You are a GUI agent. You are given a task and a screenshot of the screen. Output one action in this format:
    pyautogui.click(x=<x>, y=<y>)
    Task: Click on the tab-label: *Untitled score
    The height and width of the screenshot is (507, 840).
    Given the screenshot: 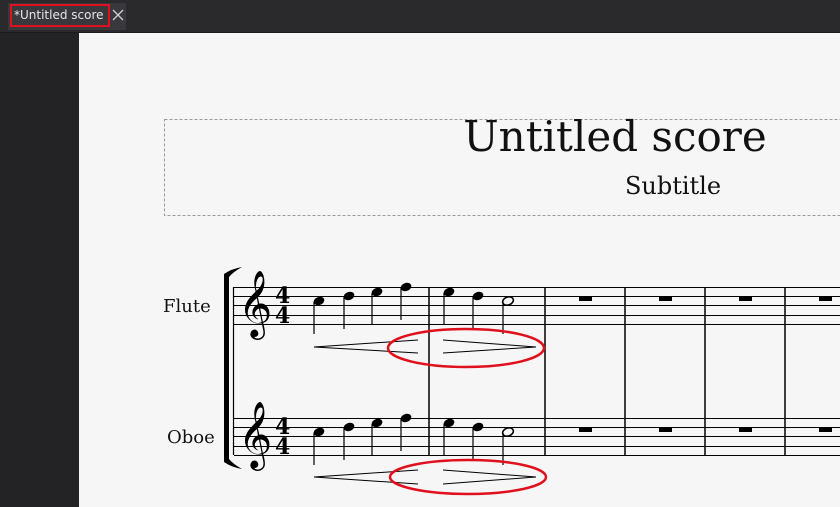 What is the action you would take?
    pyautogui.click(x=60, y=15)
    